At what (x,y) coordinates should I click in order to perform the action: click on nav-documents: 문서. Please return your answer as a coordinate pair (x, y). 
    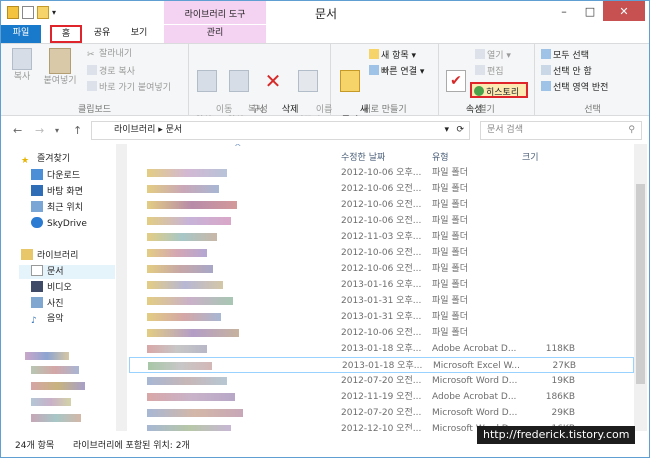
    Looking at the image, I should click on (67, 272).